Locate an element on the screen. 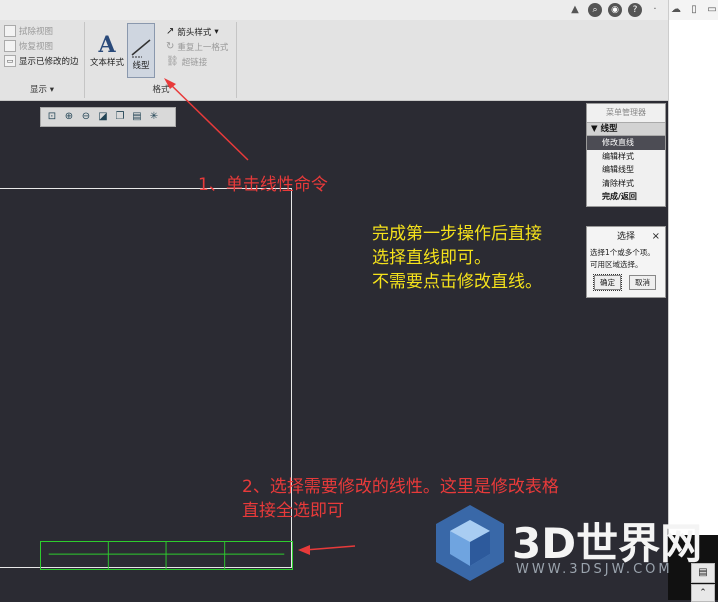 The image size is (718, 602). watermark-url: WWW.3DSJW.COM is located at coordinates (594, 569).